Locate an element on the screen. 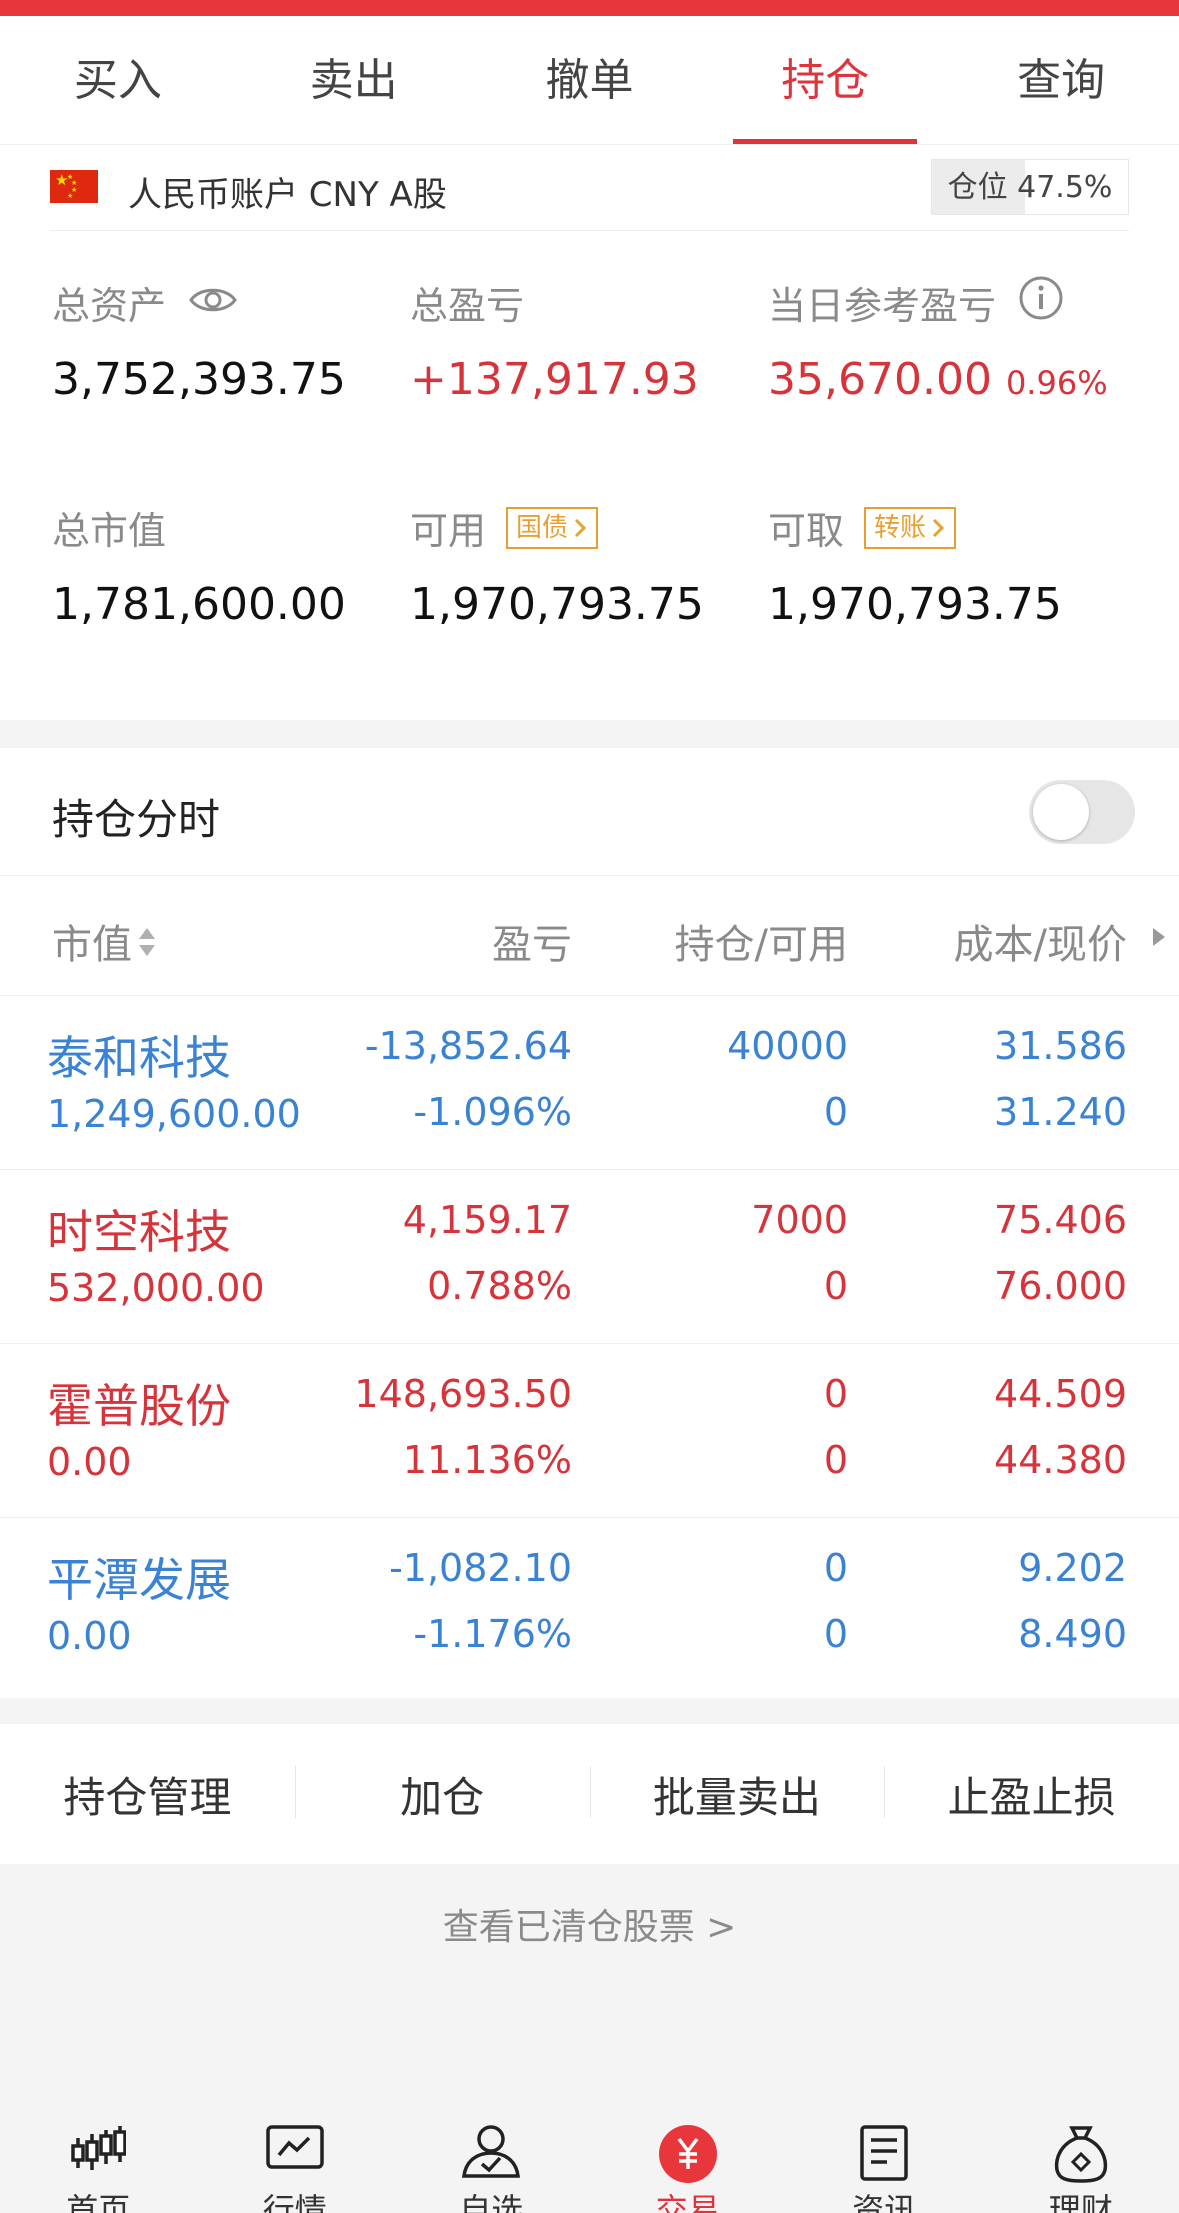 Image resolution: width=1179 pixels, height=2213 pixels. stock-price: 31.240 is located at coordinates (1060, 1112).